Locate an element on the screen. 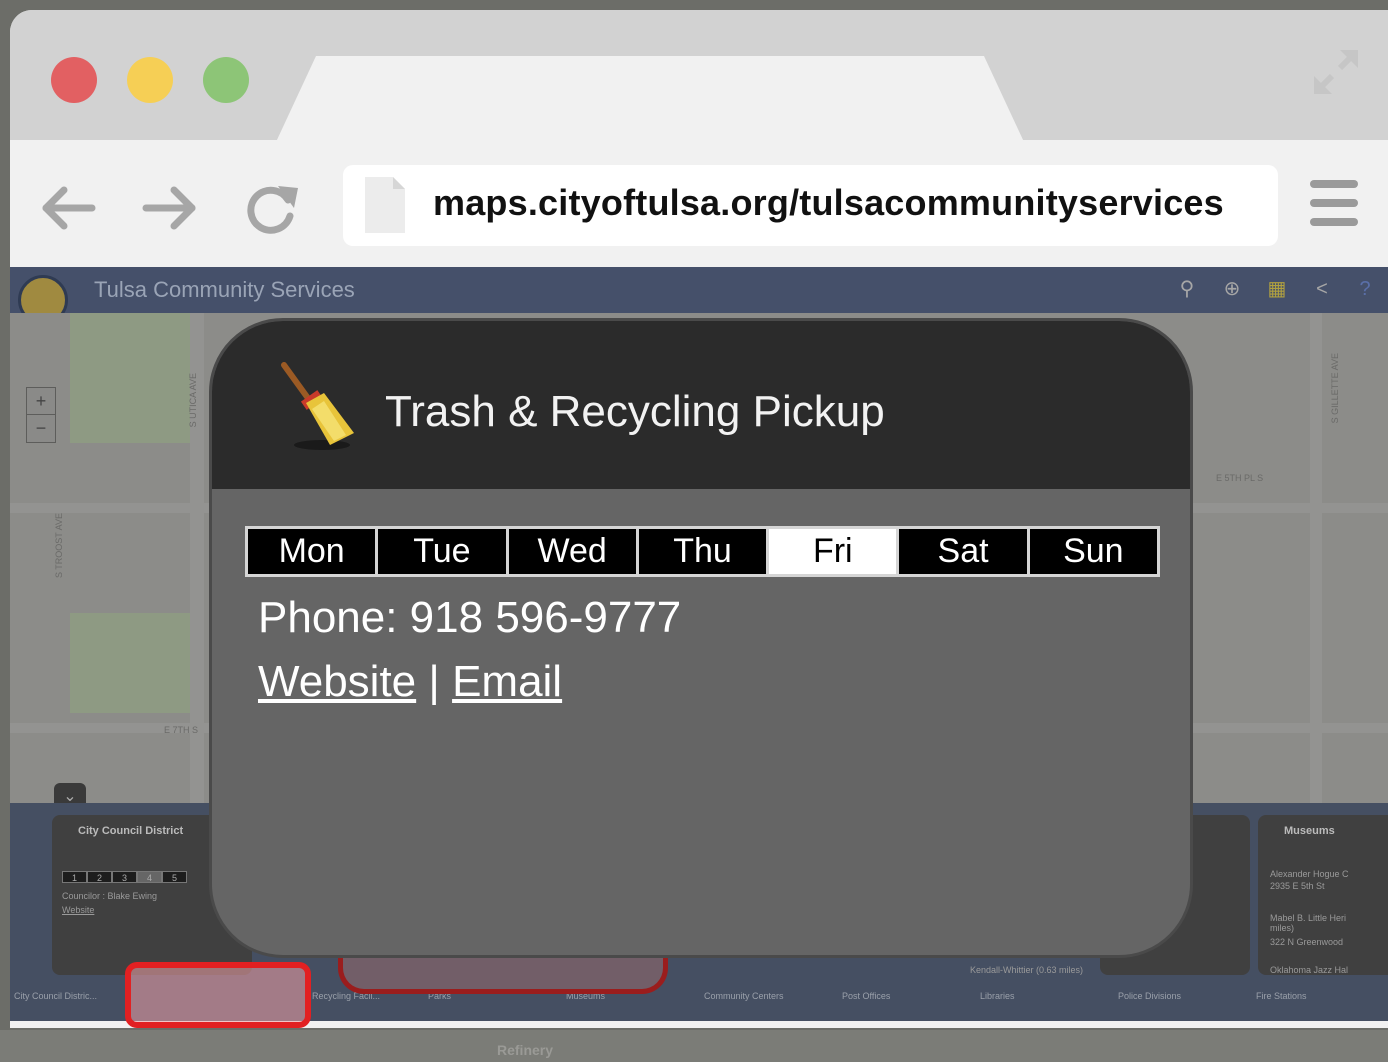 This screenshot has width=1388, height=1062. district-tab: 1 is located at coordinates (74, 877).